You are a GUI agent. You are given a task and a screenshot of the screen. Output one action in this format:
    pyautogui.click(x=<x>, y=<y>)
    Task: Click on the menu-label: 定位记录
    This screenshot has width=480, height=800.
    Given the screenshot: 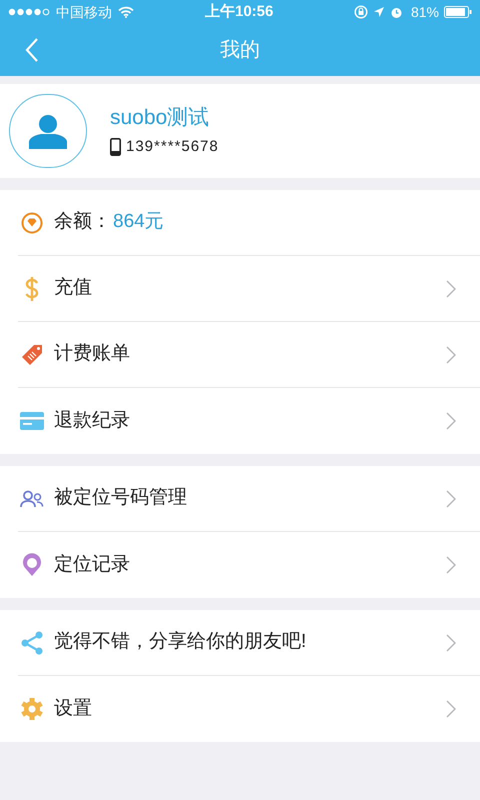 What is the action you would take?
    pyautogui.click(x=92, y=564)
    